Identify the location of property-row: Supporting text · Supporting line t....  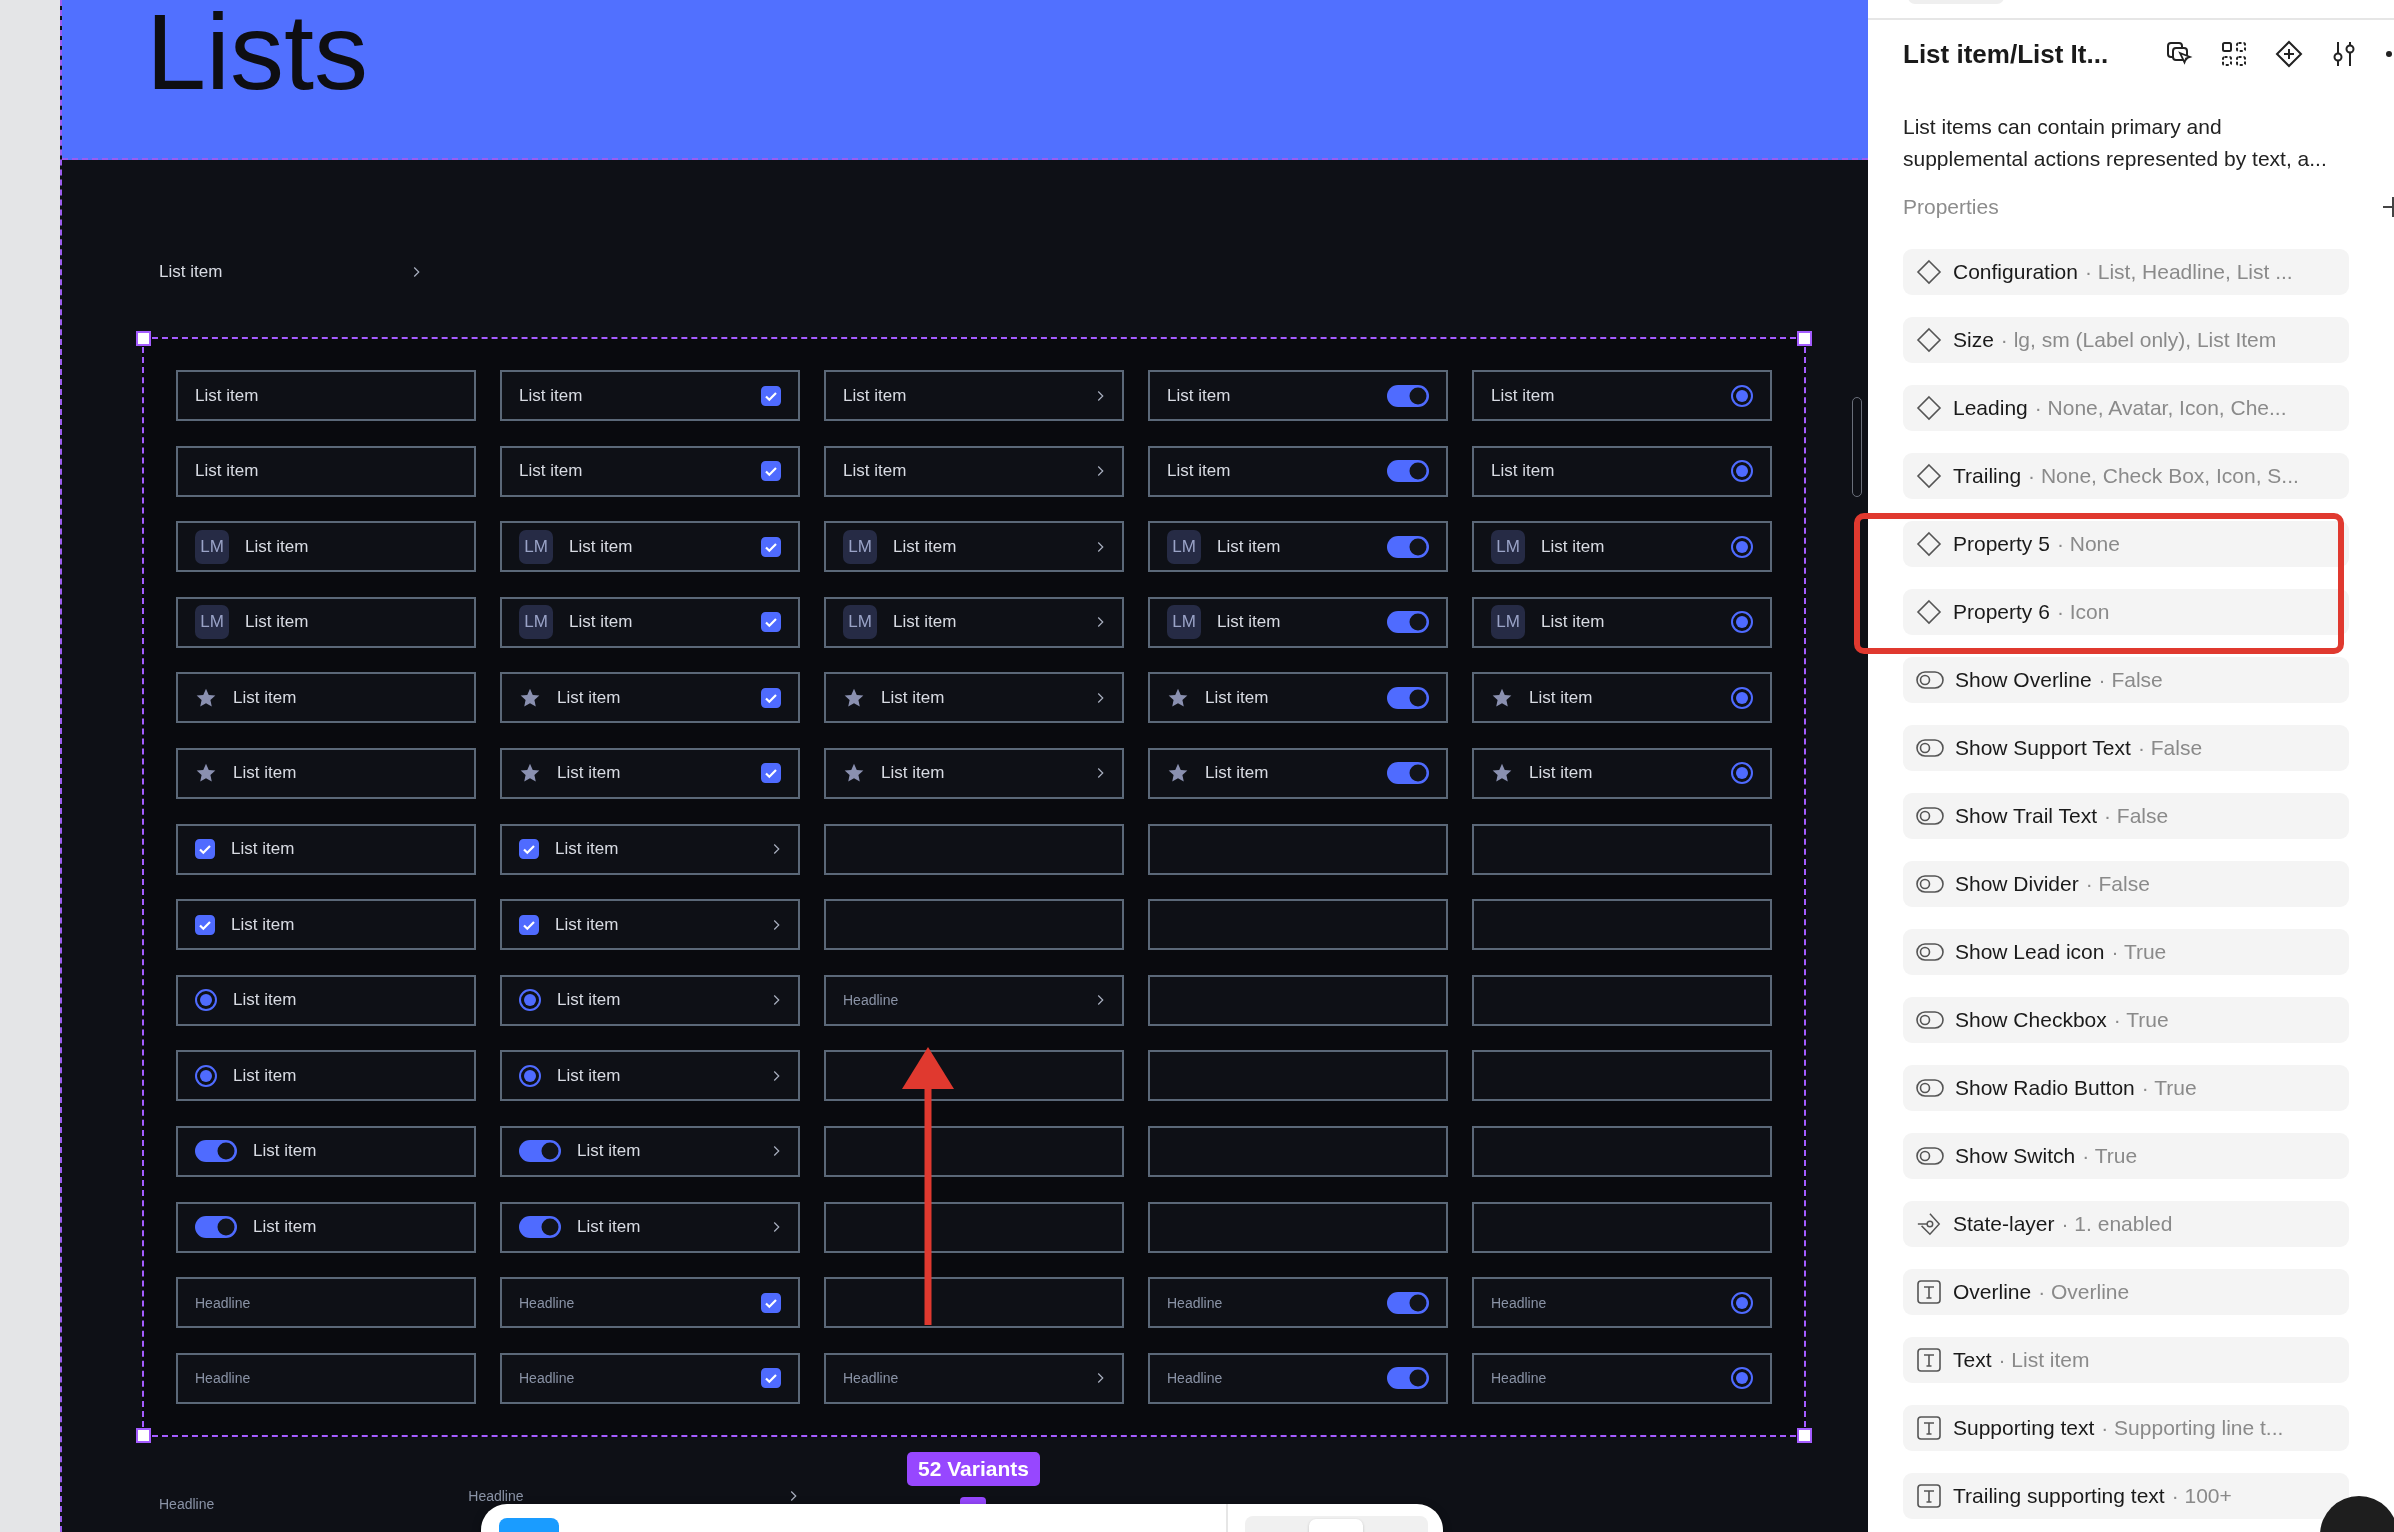
(2126, 1428).